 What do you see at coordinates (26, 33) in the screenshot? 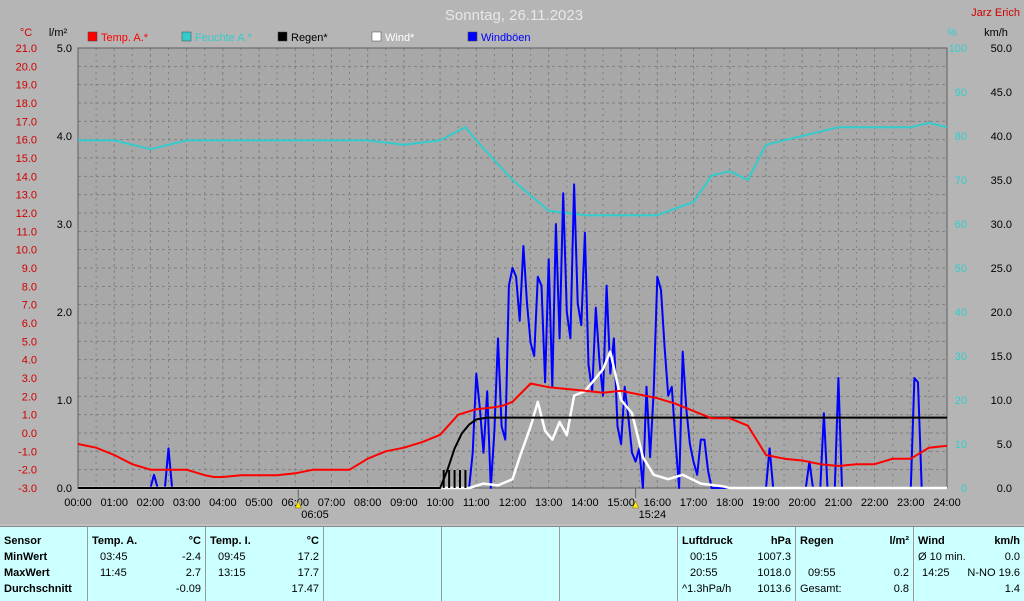
I see `temp-unit-label: °C` at bounding box center [26, 33].